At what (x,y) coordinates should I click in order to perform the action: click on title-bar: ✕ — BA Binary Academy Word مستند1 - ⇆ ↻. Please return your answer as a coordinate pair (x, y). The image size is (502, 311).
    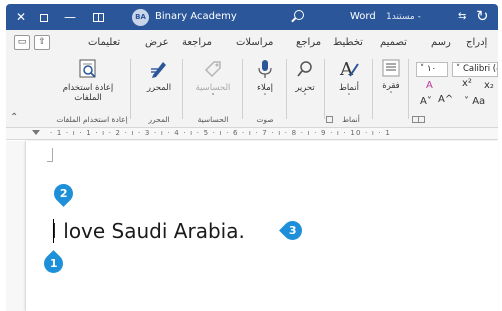
    Looking at the image, I should click on (252, 17).